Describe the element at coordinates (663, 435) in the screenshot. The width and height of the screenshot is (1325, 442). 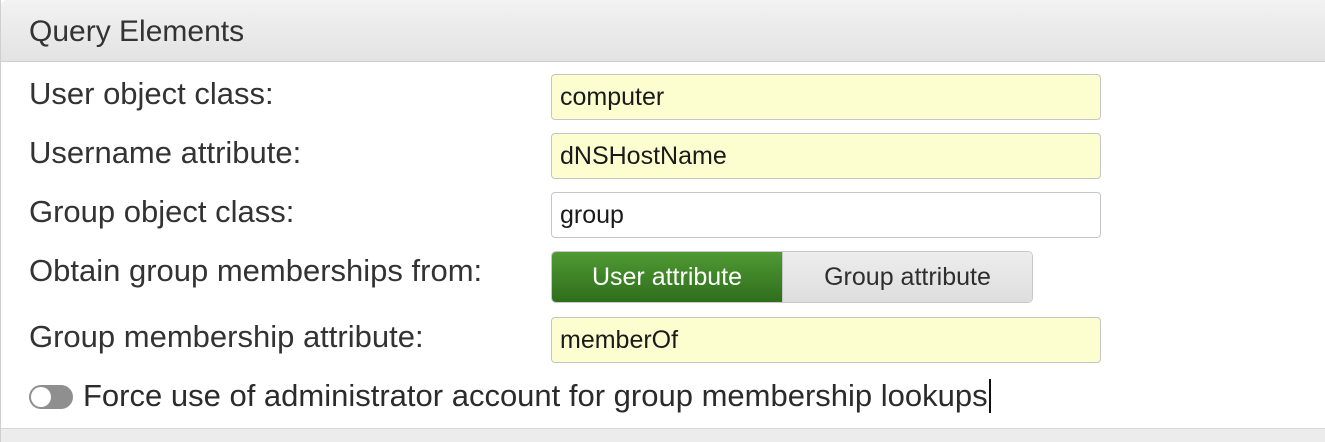
I see `next-section-edge` at that location.